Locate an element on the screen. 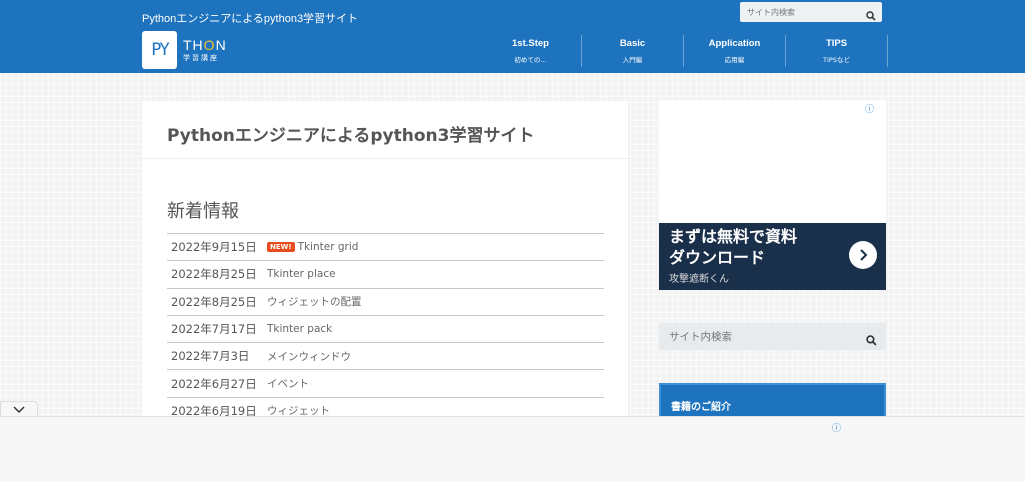 The height and width of the screenshot is (482, 1025). site-logo: PY THON 学習講座 is located at coordinates (189, 50).